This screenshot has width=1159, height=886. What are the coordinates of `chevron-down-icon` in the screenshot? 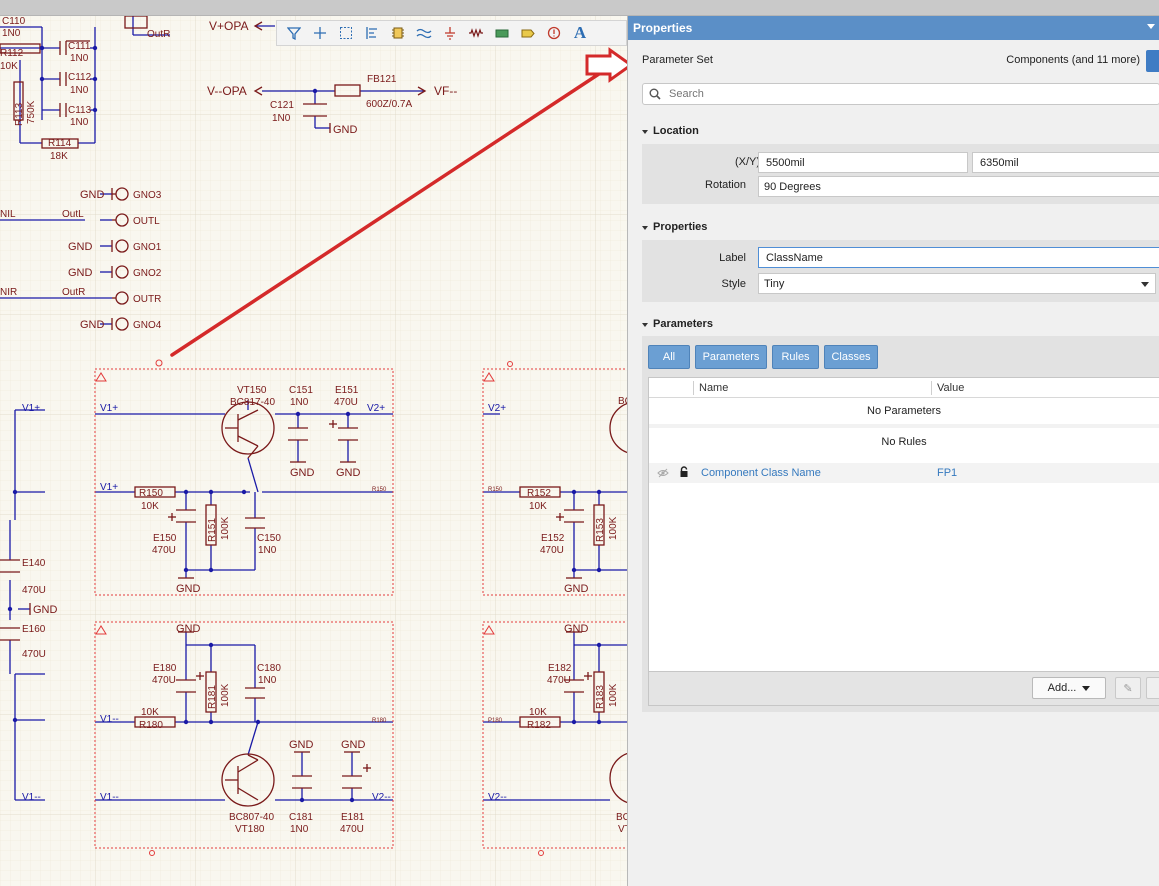 It's located at (1086, 688).